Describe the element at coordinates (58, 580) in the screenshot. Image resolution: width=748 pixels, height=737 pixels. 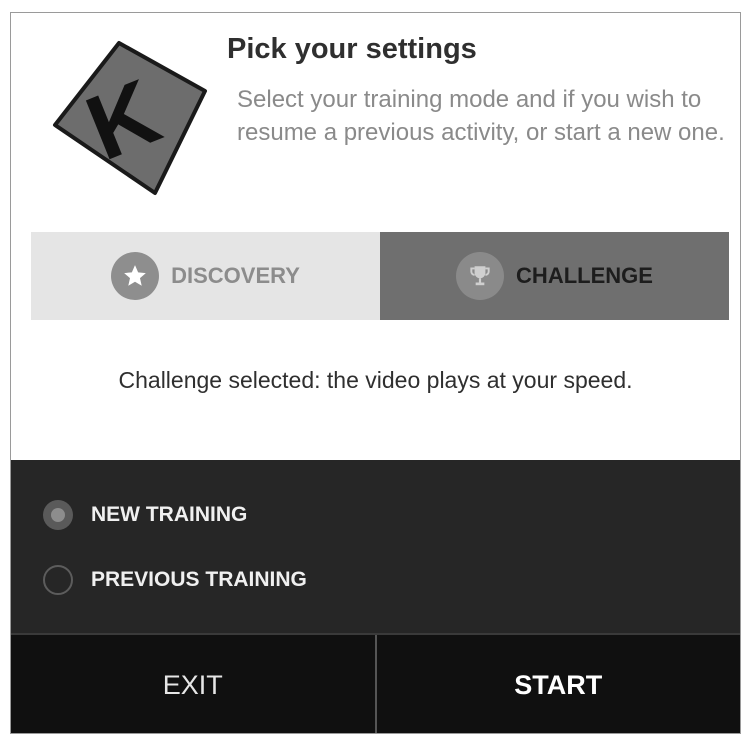
I see `previous-training-radio` at that location.